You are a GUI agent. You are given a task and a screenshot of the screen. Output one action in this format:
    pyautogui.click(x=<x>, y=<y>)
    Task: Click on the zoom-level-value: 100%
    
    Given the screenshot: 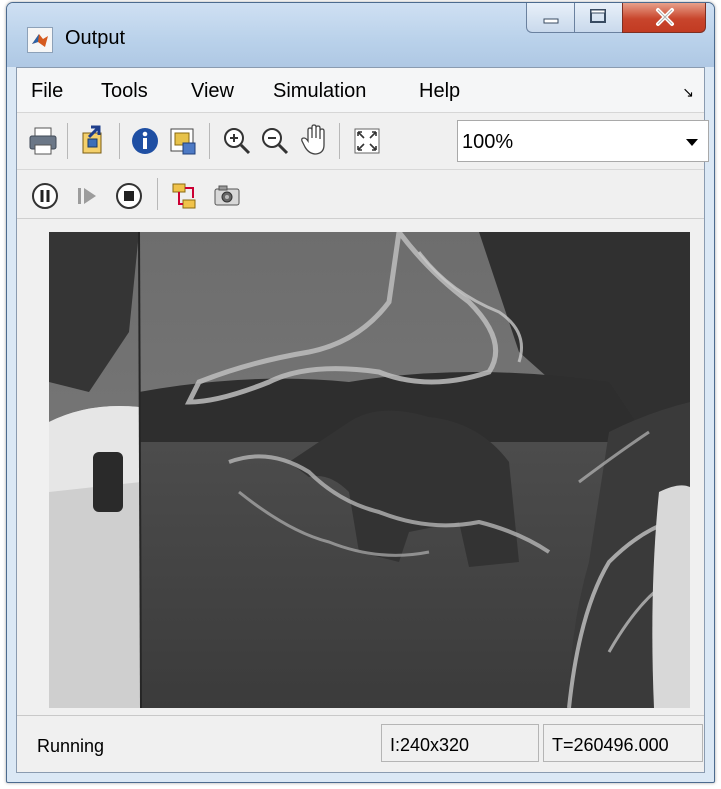 What is the action you would take?
    pyautogui.click(x=488, y=142)
    